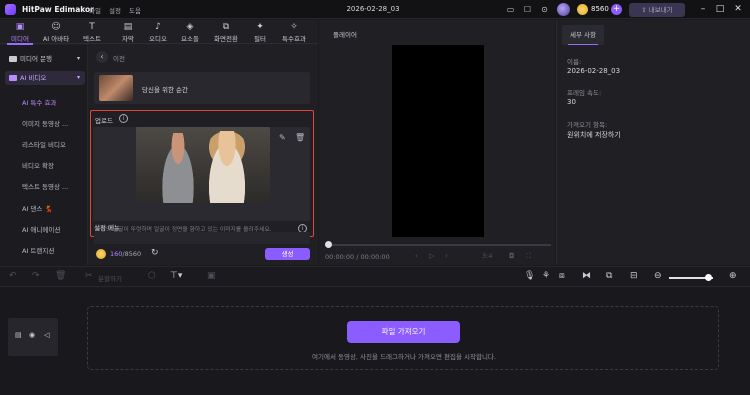 This screenshot has width=750, height=395. Describe the element at coordinates (708, 277) in the screenshot. I see `zoom-slider-handle` at that location.